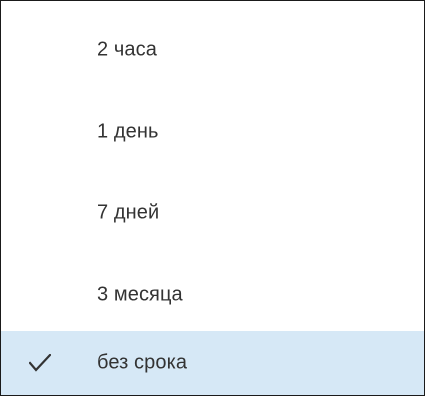 The width and height of the screenshot is (425, 396). What do you see at coordinates (142, 362) in the screenshot?
I see `menu-item-label: без срока` at bounding box center [142, 362].